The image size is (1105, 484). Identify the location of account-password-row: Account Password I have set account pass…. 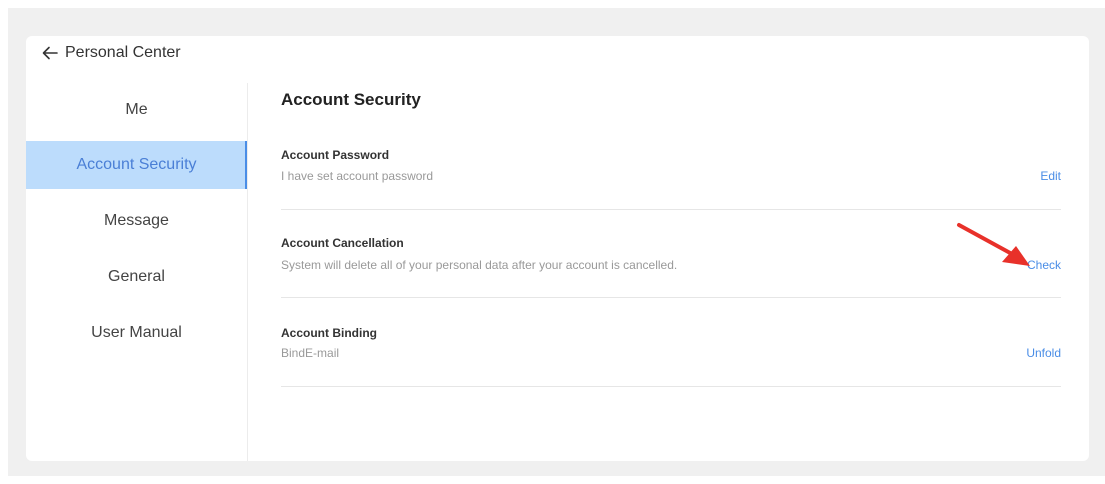
(671, 179).